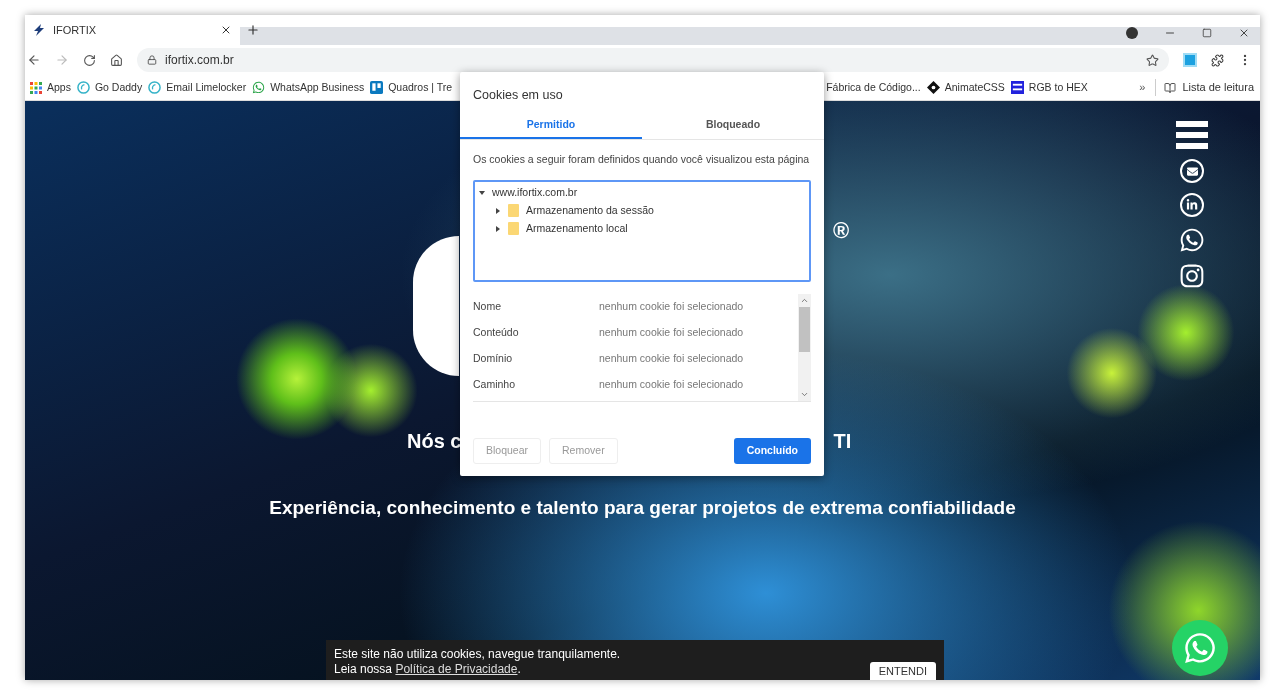 The image size is (1275, 691). I want to click on color-square-icon, so click(1017, 87).